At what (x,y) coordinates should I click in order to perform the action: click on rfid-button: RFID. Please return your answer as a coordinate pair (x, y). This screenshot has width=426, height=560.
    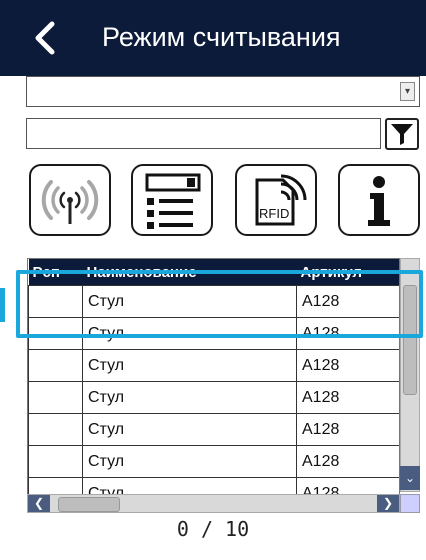
    Looking at the image, I should click on (276, 200).